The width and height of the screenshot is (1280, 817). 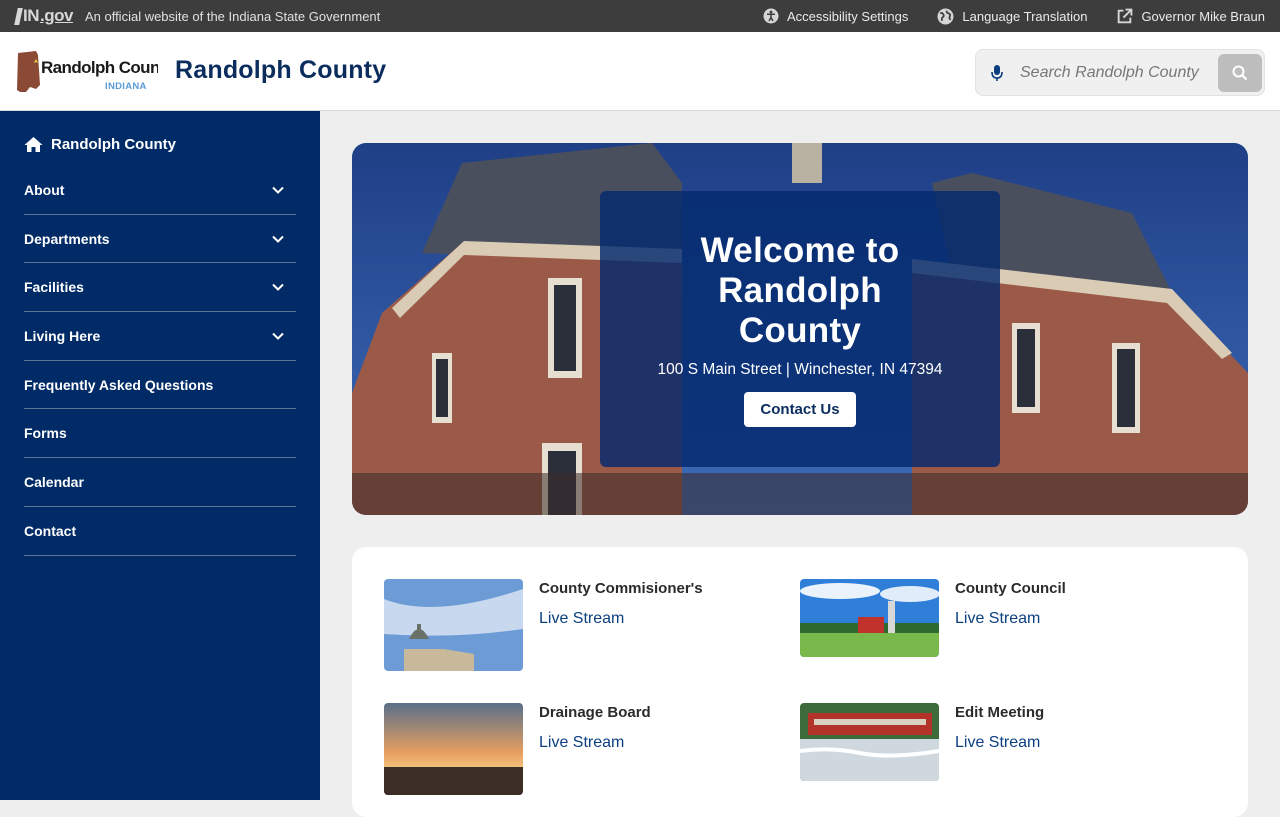 What do you see at coordinates (997, 73) in the screenshot?
I see `microphone-icon` at bounding box center [997, 73].